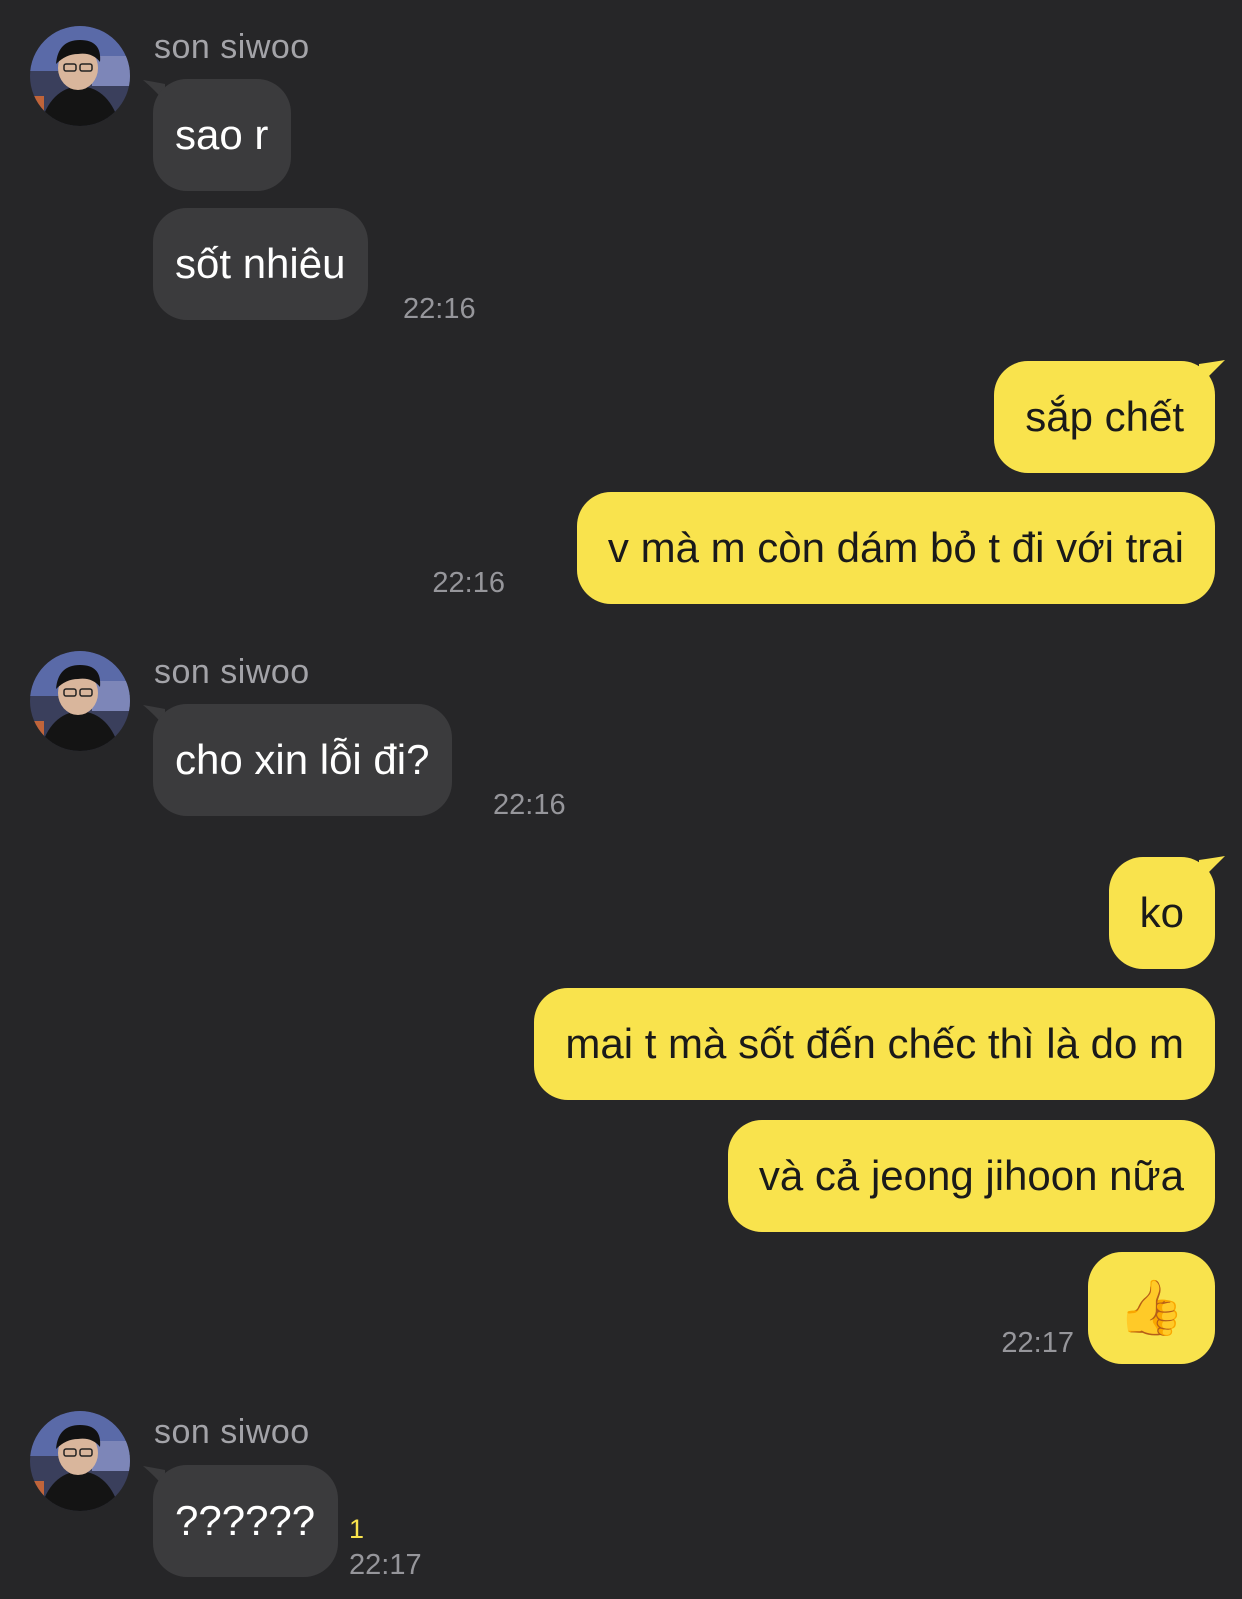 The image size is (1242, 1599). I want to click on thumbs-up-icon: 👍, so click(1151, 1308).